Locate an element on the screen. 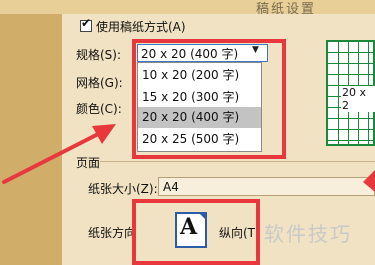 This screenshot has height=265, width=375. grid-label: 网格(G): is located at coordinates (99, 83).